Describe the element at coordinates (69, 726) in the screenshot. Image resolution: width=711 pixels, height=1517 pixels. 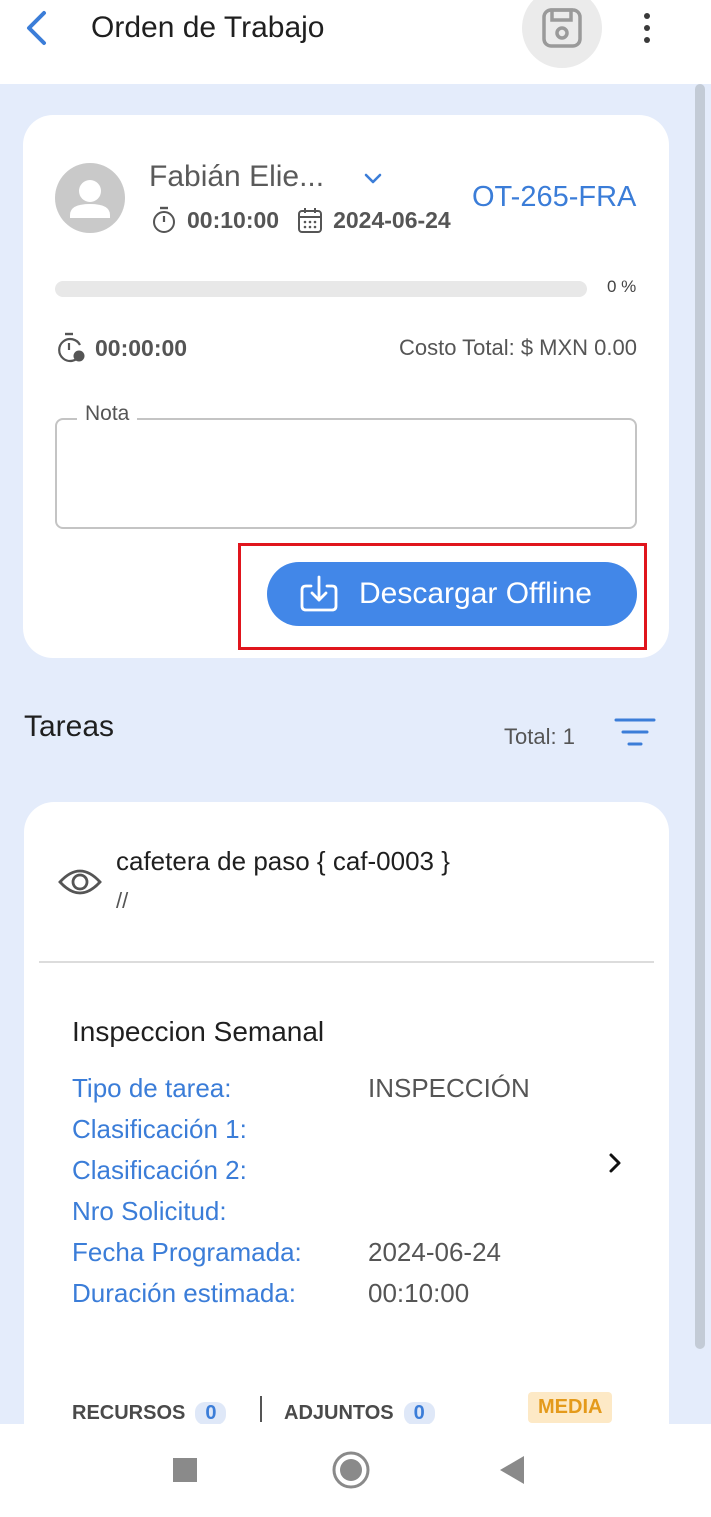
I see `tasks-title: Tareas` at that location.